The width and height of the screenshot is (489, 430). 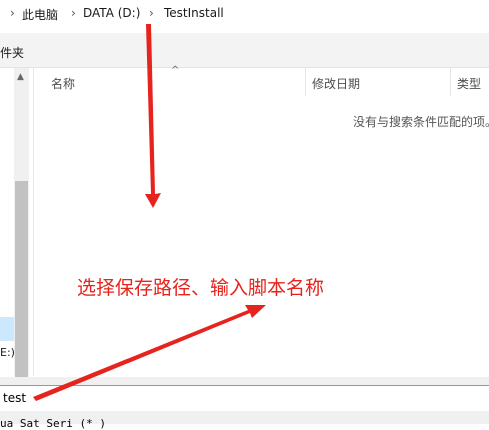 What do you see at coordinates (149, 353) in the screenshot?
I see `annotation-arrow-diagonal` at bounding box center [149, 353].